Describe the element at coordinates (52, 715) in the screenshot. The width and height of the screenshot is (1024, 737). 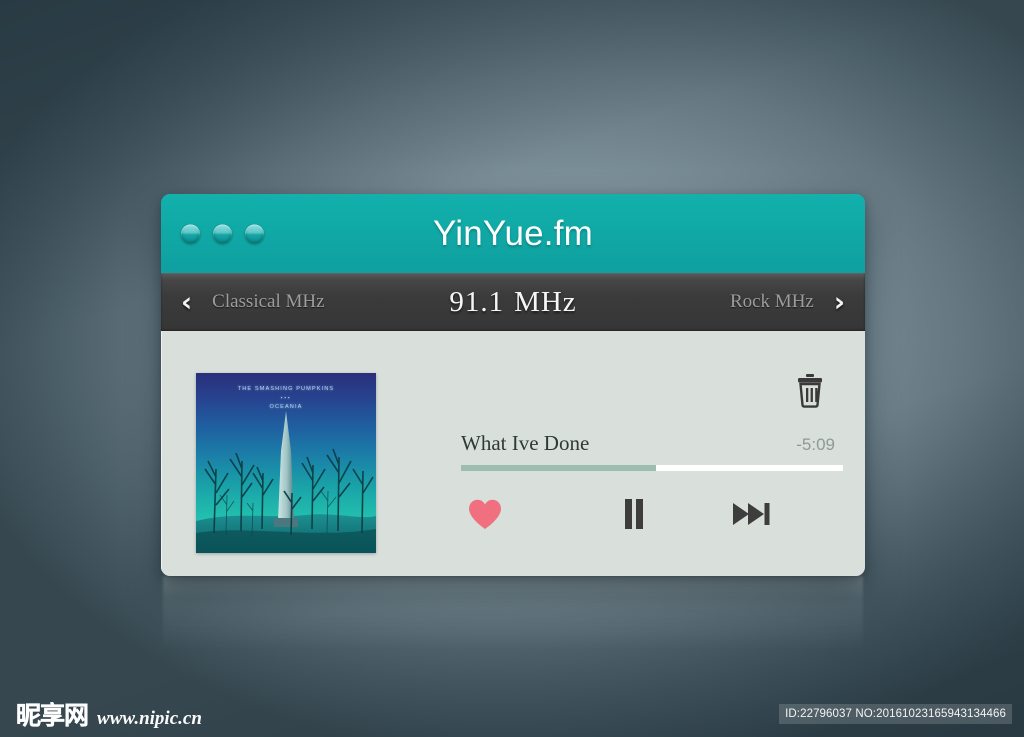
I see `watermark-site-name: 昵享网` at that location.